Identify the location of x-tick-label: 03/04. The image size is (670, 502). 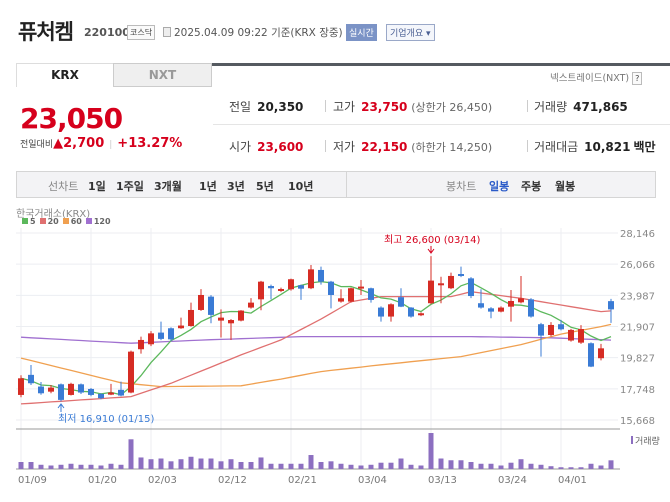
(372, 480).